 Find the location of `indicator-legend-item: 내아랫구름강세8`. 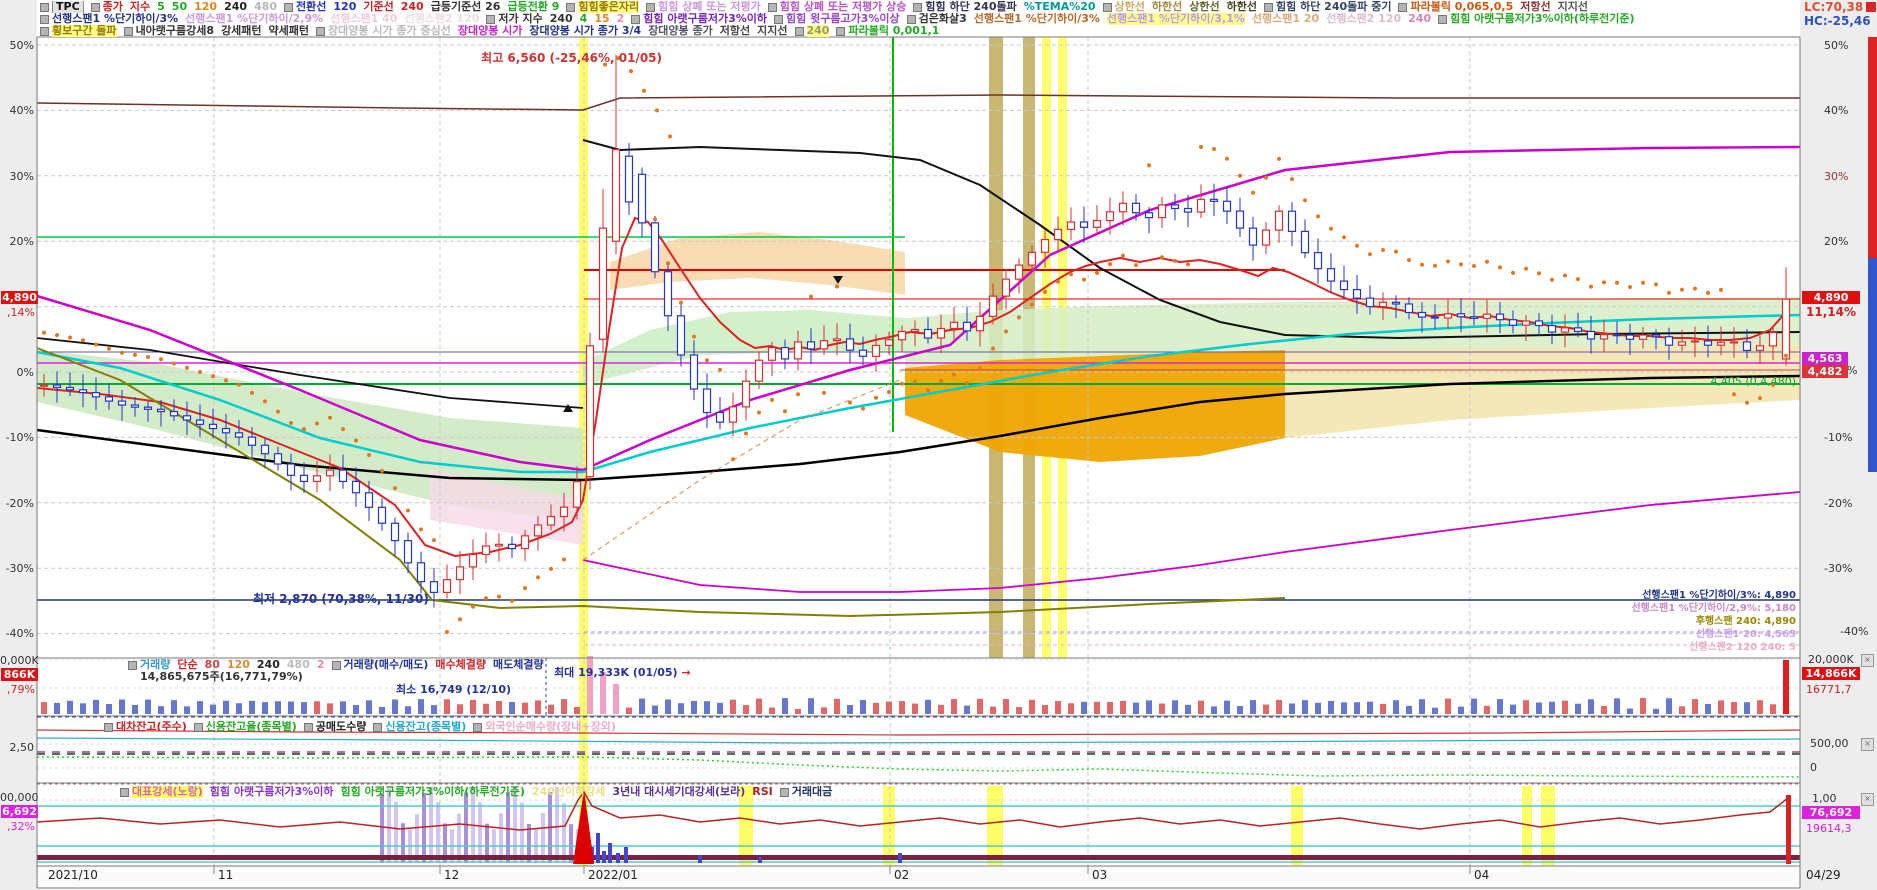

indicator-legend-item: 내아랫구름강세8 is located at coordinates (175, 31).